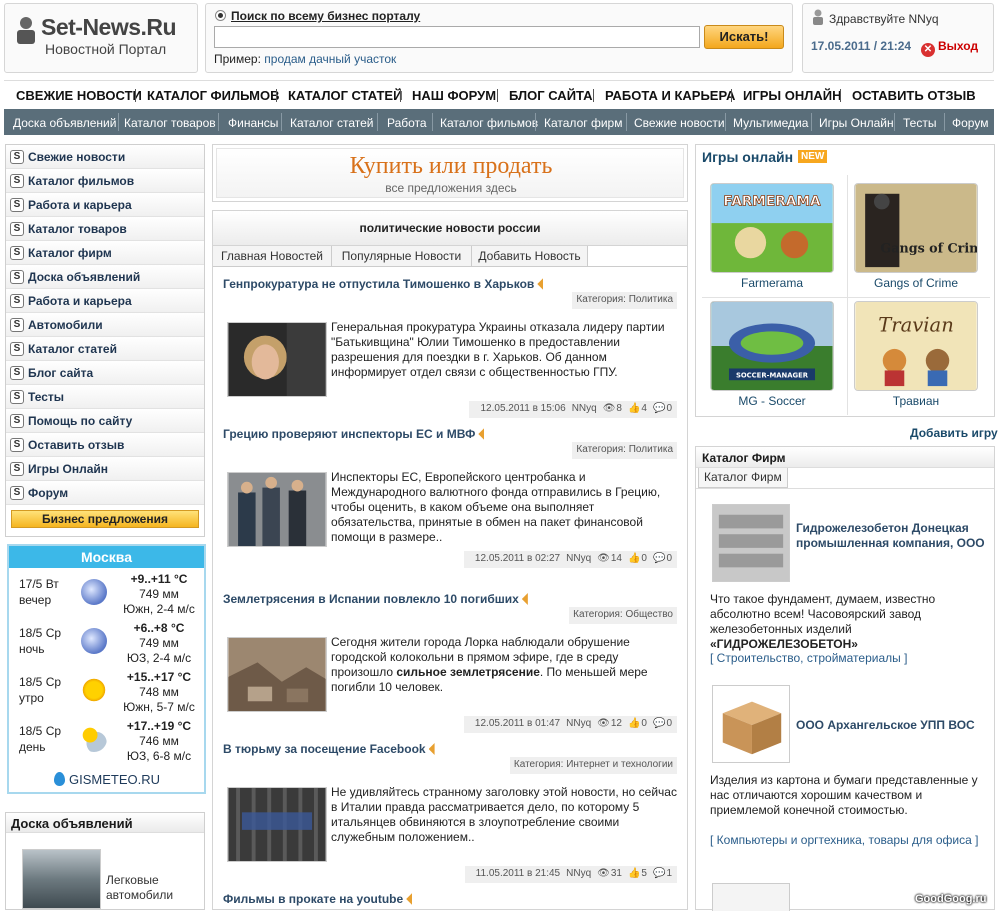 This screenshot has width=1004, height=911. I want to click on main-nav-item: БЛОГ САЙТА, so click(551, 95).